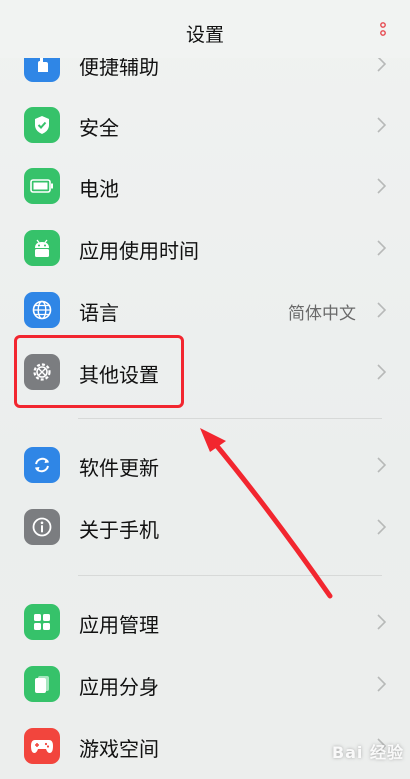 The image size is (410, 779). What do you see at coordinates (42, 465) in the screenshot?
I see `refresh-icon` at bounding box center [42, 465].